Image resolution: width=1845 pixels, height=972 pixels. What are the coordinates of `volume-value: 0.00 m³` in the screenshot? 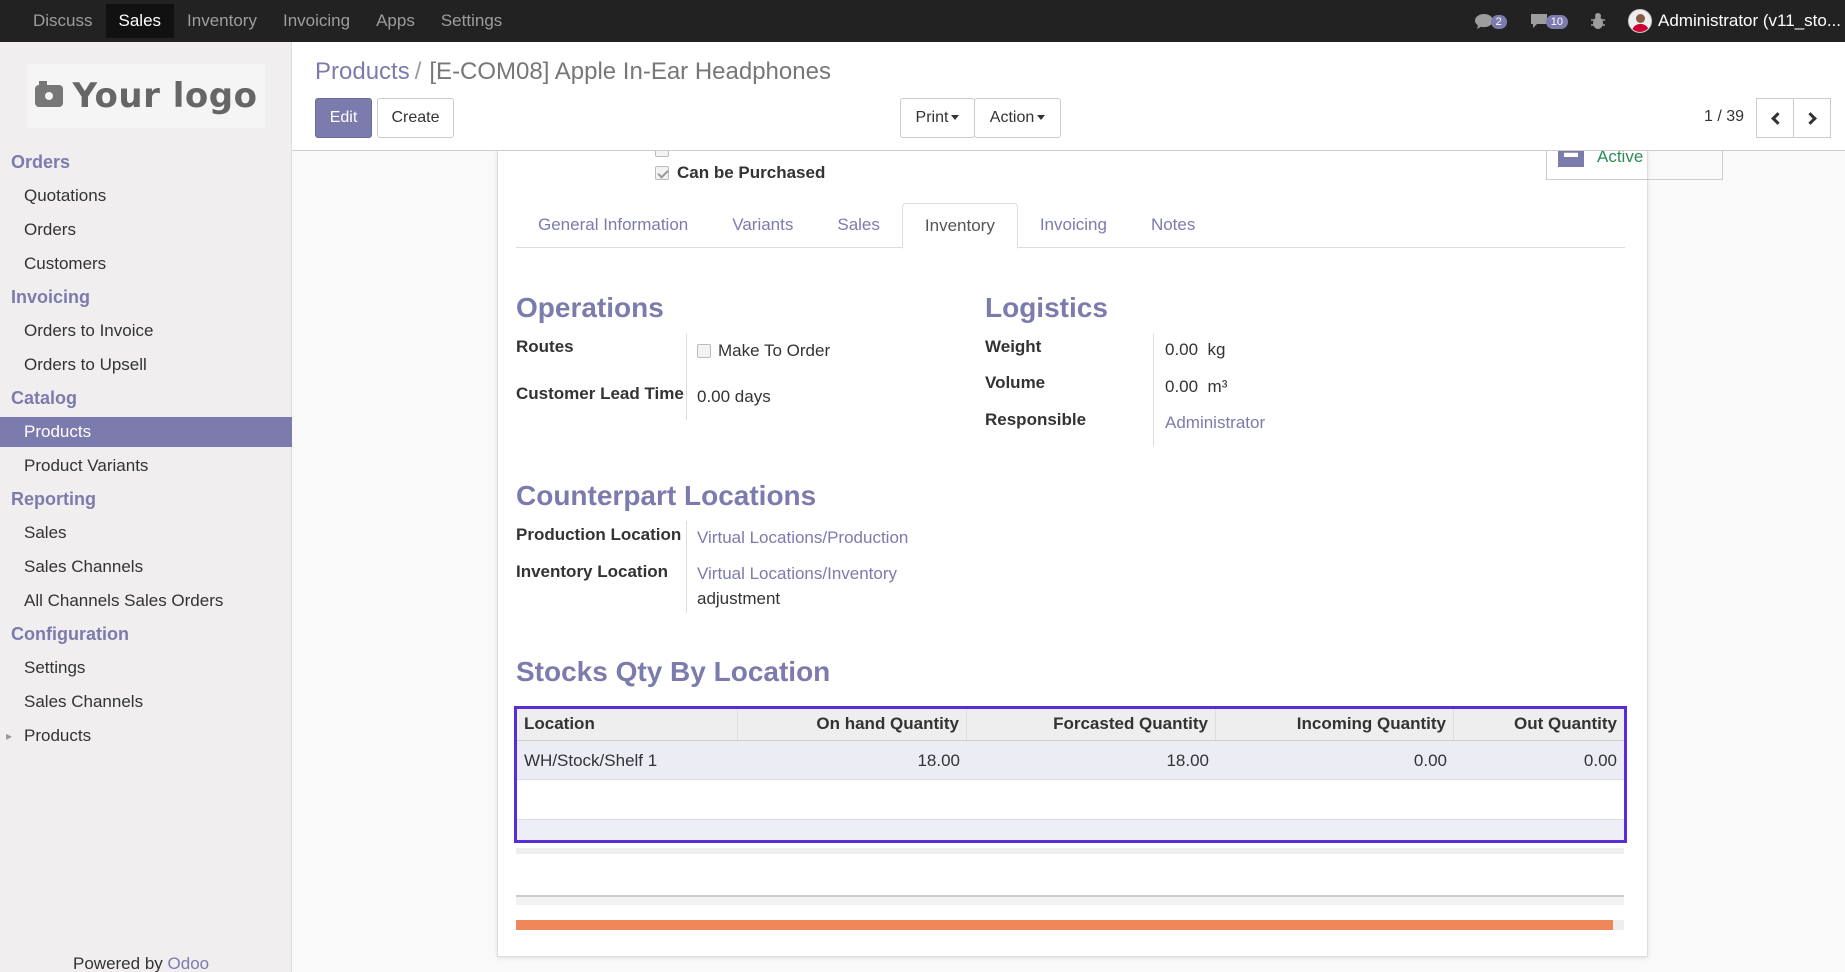 It's located at (1196, 386).